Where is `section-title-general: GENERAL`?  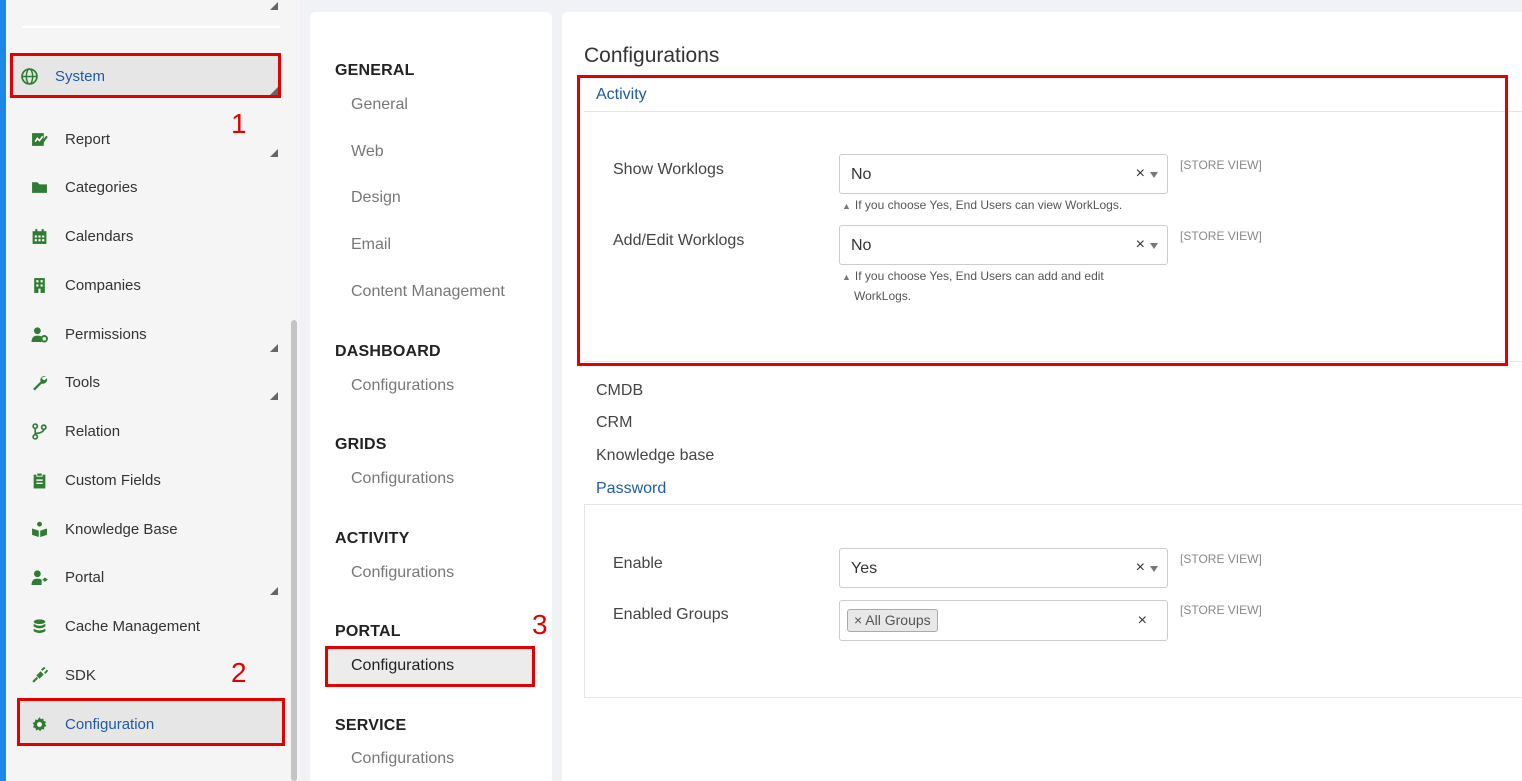 section-title-general: GENERAL is located at coordinates (375, 70).